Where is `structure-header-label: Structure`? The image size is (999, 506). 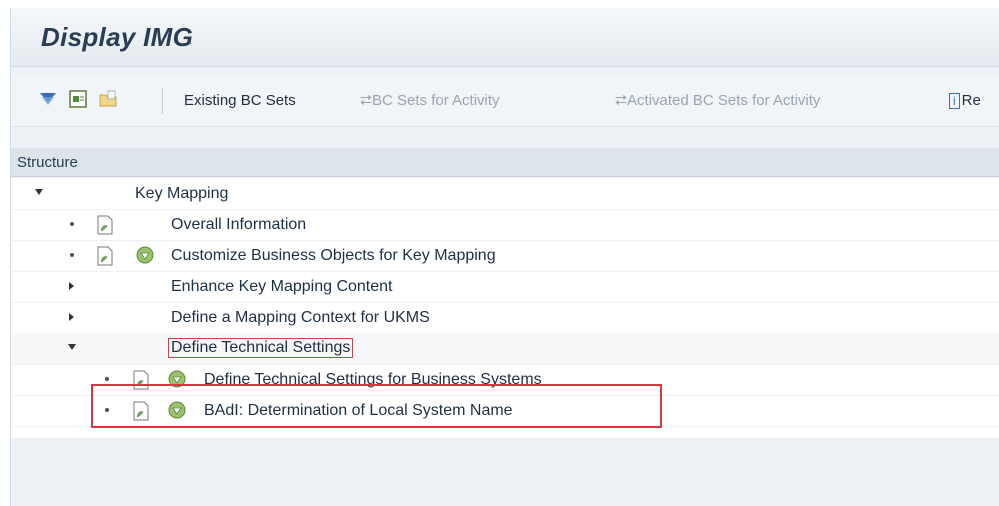
structure-header-label: Structure is located at coordinates (47, 162).